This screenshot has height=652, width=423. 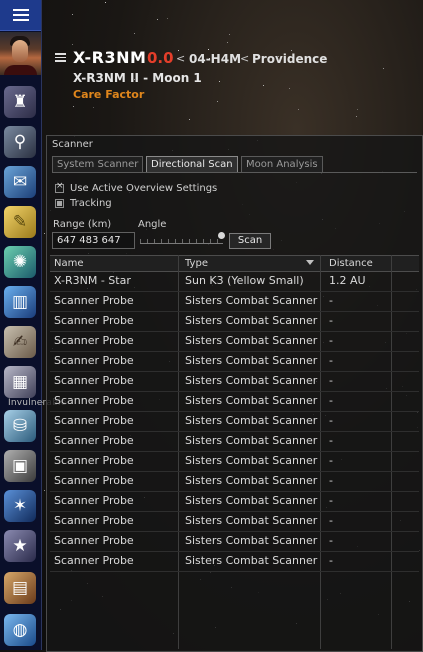 I want to click on tab-moon-analysis: Moon Analysis, so click(x=282, y=164).